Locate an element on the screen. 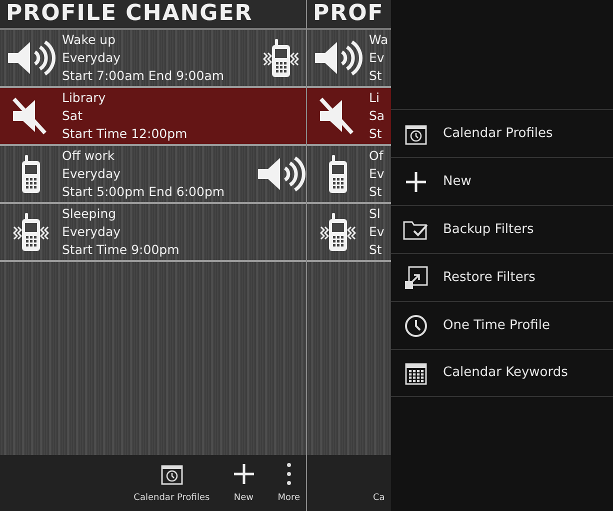 This screenshot has height=511, width=613. profile-row: Li Sa St is located at coordinates (349, 117).